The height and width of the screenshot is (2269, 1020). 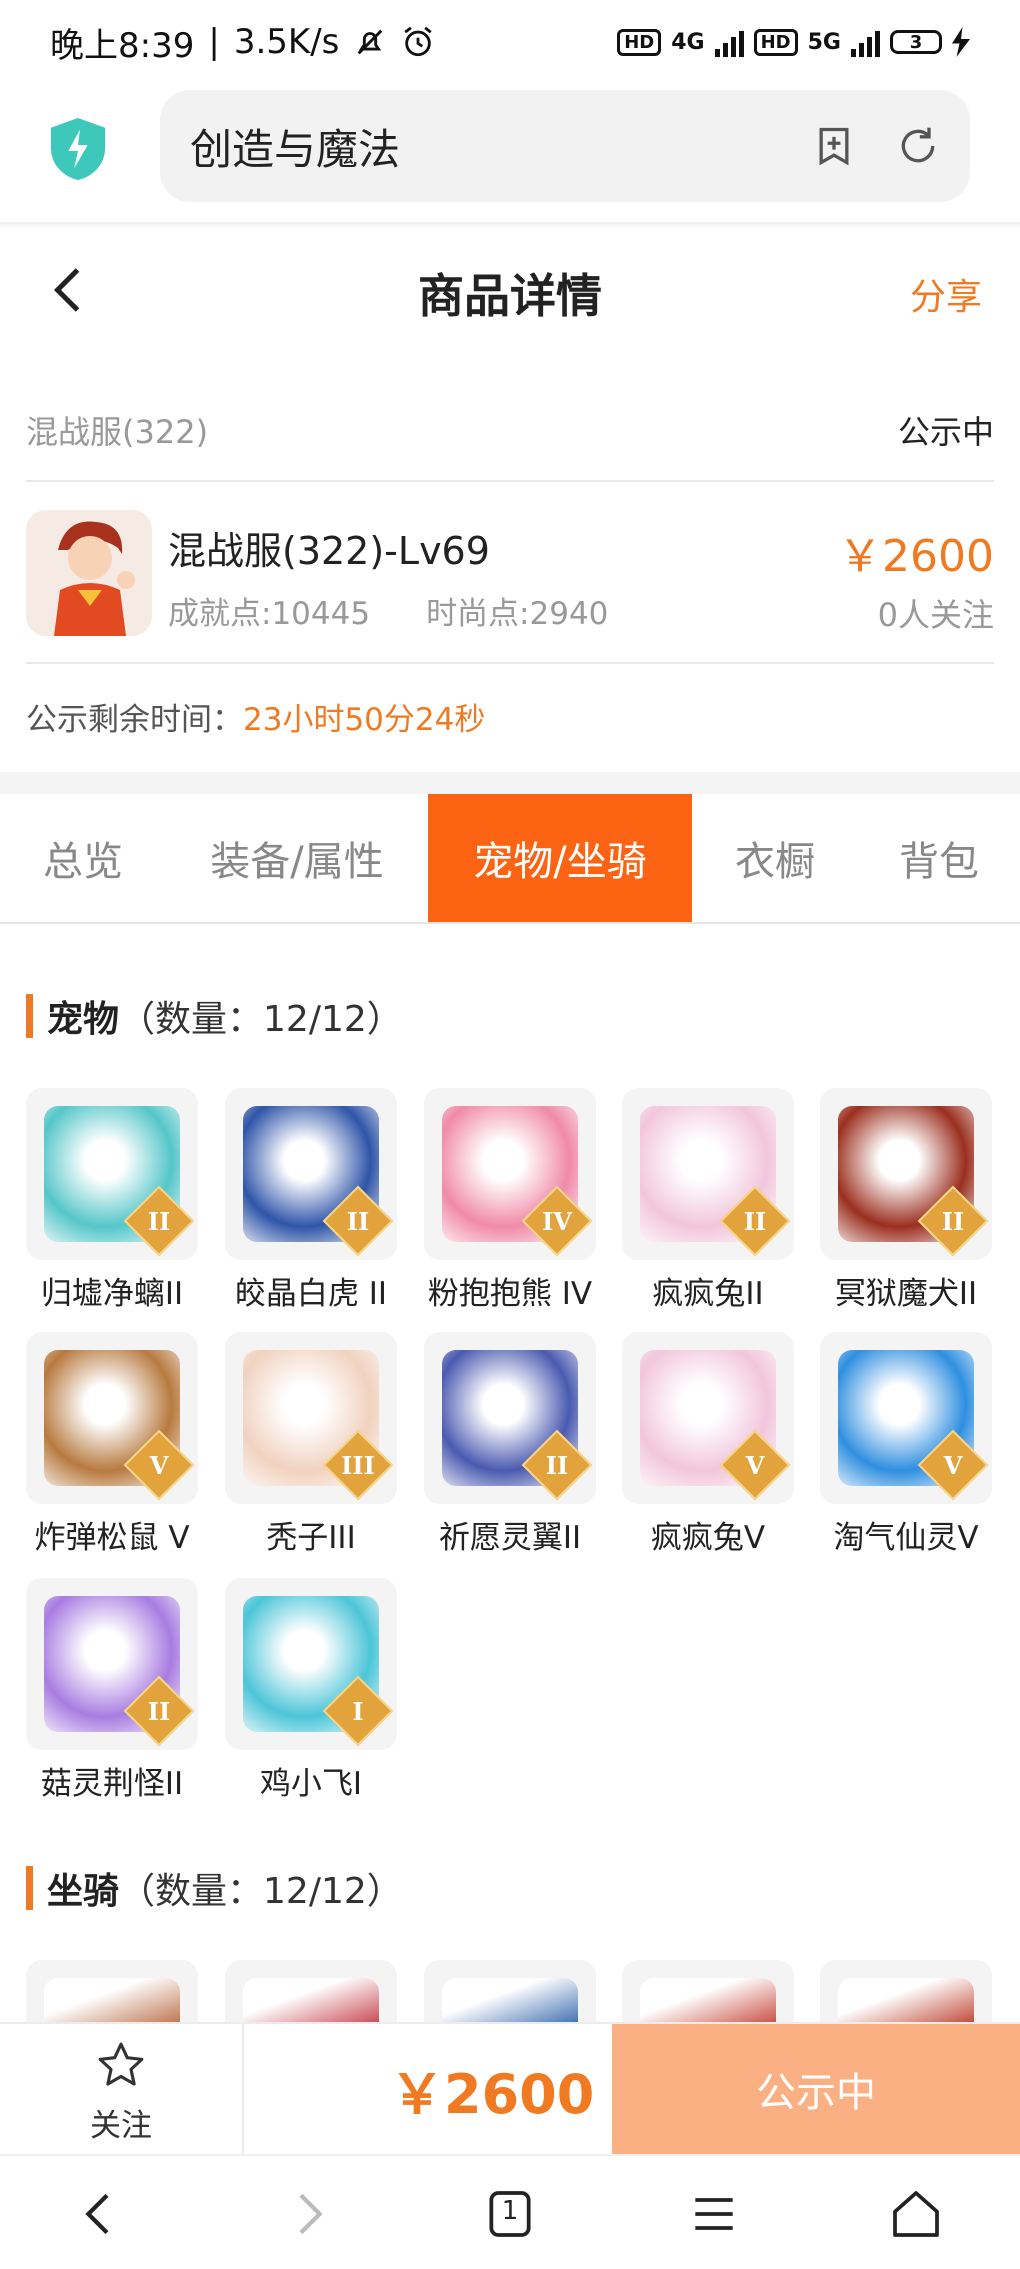 I want to click on back-icon, so click(x=100, y=2214).